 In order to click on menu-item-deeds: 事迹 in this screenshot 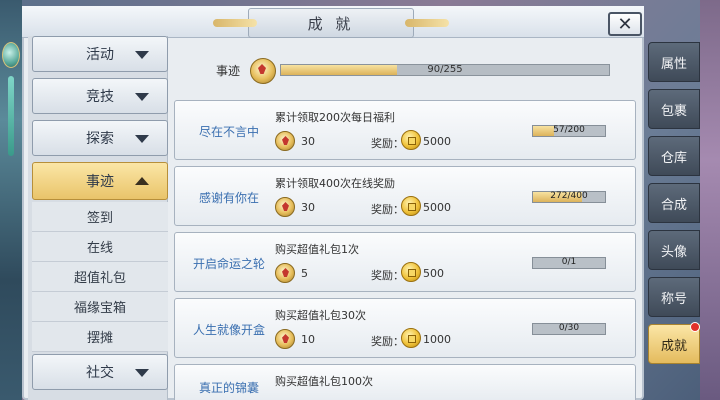, I will do `click(100, 181)`.